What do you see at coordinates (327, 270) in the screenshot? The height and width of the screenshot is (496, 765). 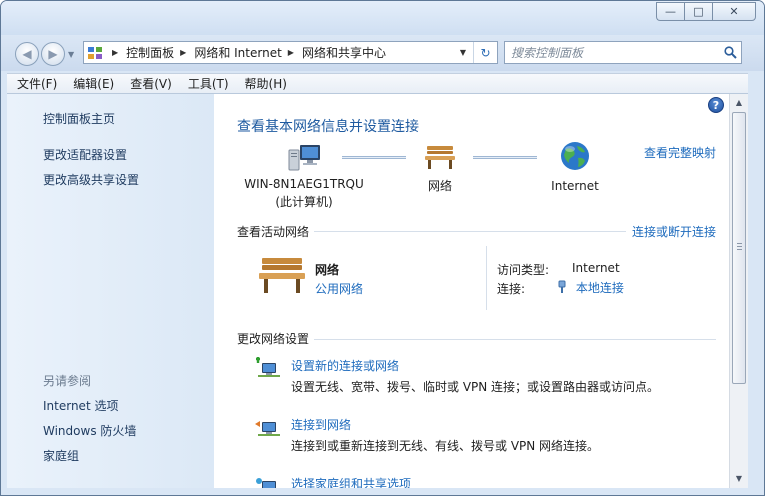 I see `active-network-name: 网络` at bounding box center [327, 270].